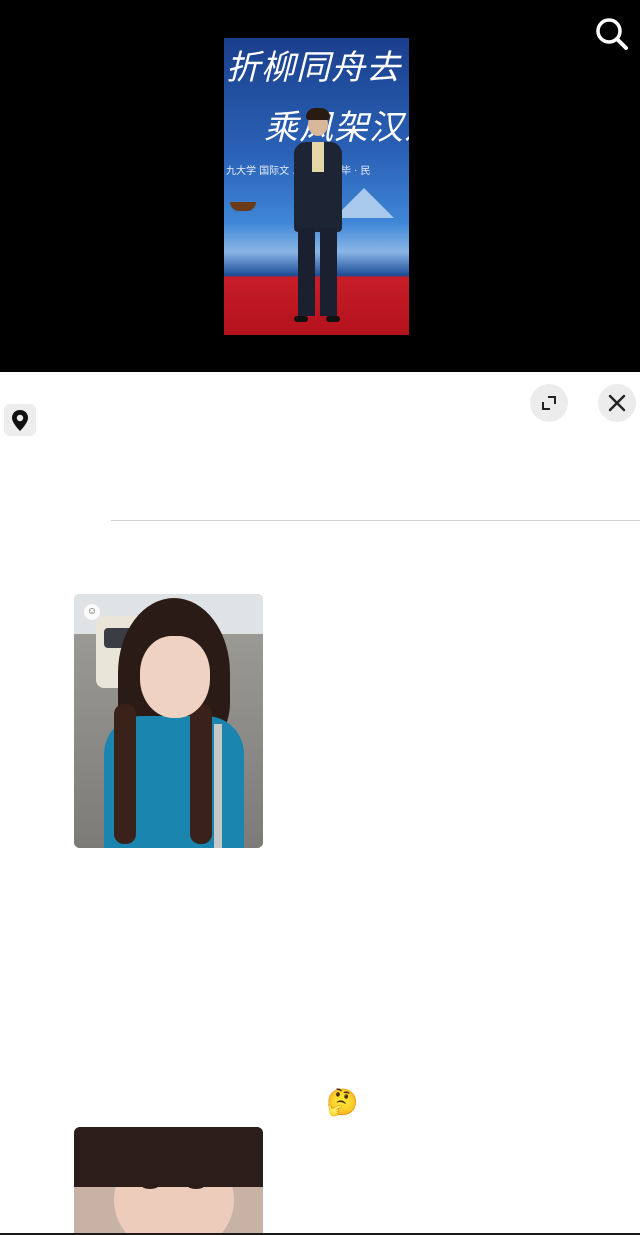 The width and height of the screenshot is (640, 1235). Describe the element at coordinates (168, 1157) in the screenshot. I see `photo-hair` at that location.